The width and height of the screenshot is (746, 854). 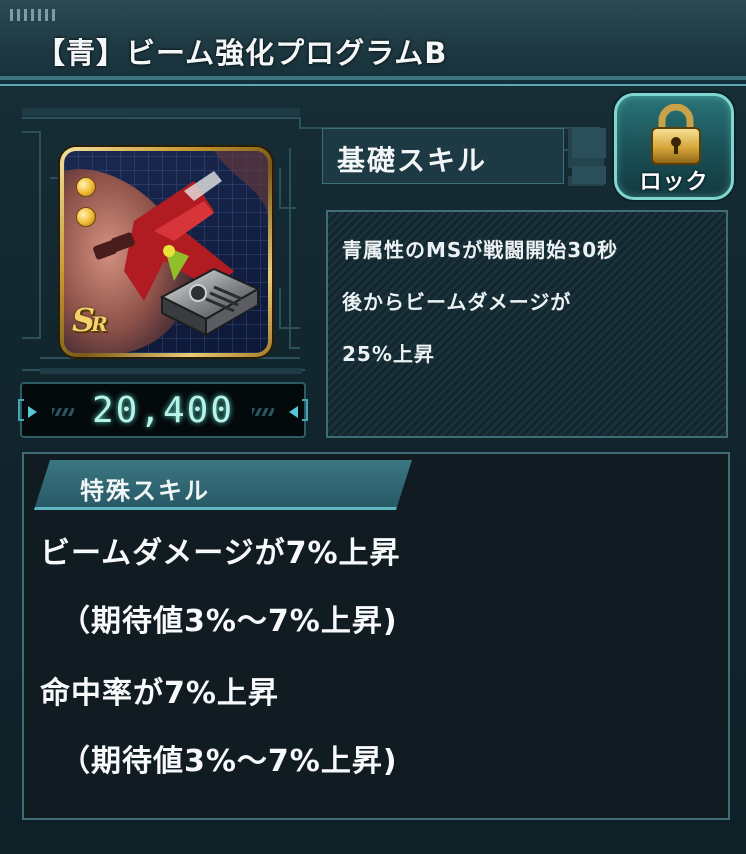 I want to click on basic-skill-description: 青属性のMSが戦闘開始30秒 後からビームダメージが 25%上昇, so click(x=527, y=324).